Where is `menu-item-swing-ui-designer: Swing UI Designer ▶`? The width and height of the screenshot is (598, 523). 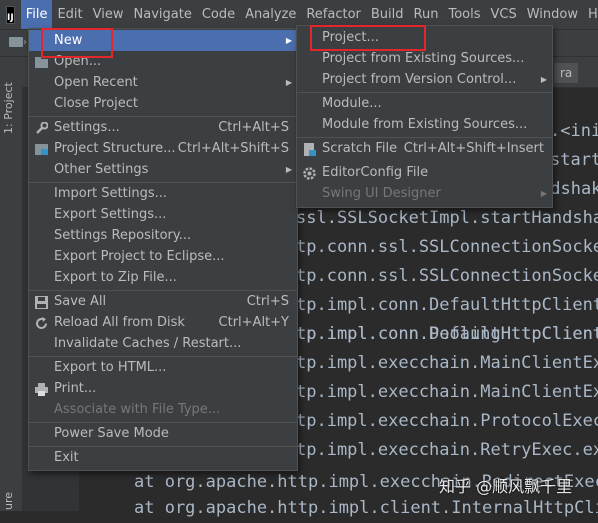 menu-item-swing-ui-designer: Swing UI Designer ▶ is located at coordinates (424, 193).